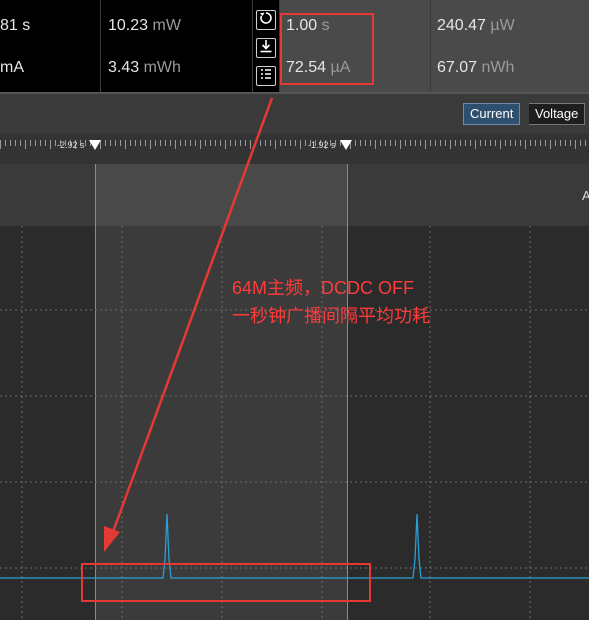 The height and width of the screenshot is (620, 589). What do you see at coordinates (327, 49) in the screenshot?
I see `highlight-box-average-current` at bounding box center [327, 49].